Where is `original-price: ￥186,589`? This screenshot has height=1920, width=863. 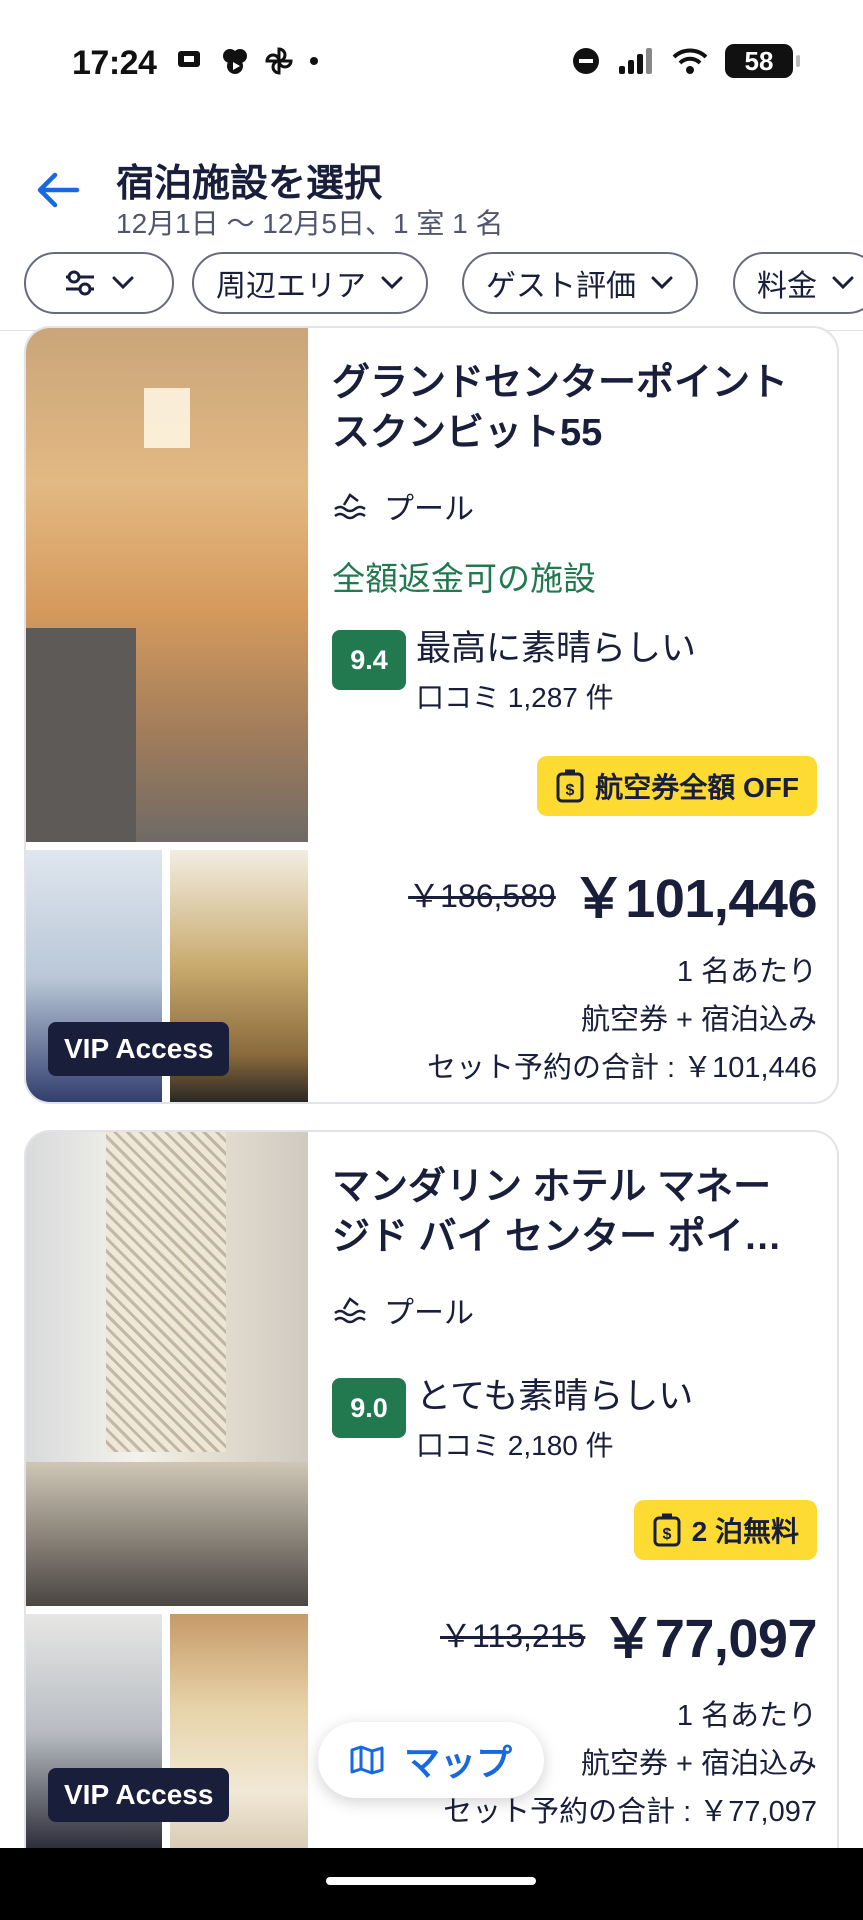 original-price: ￥186,589 is located at coordinates (482, 895).